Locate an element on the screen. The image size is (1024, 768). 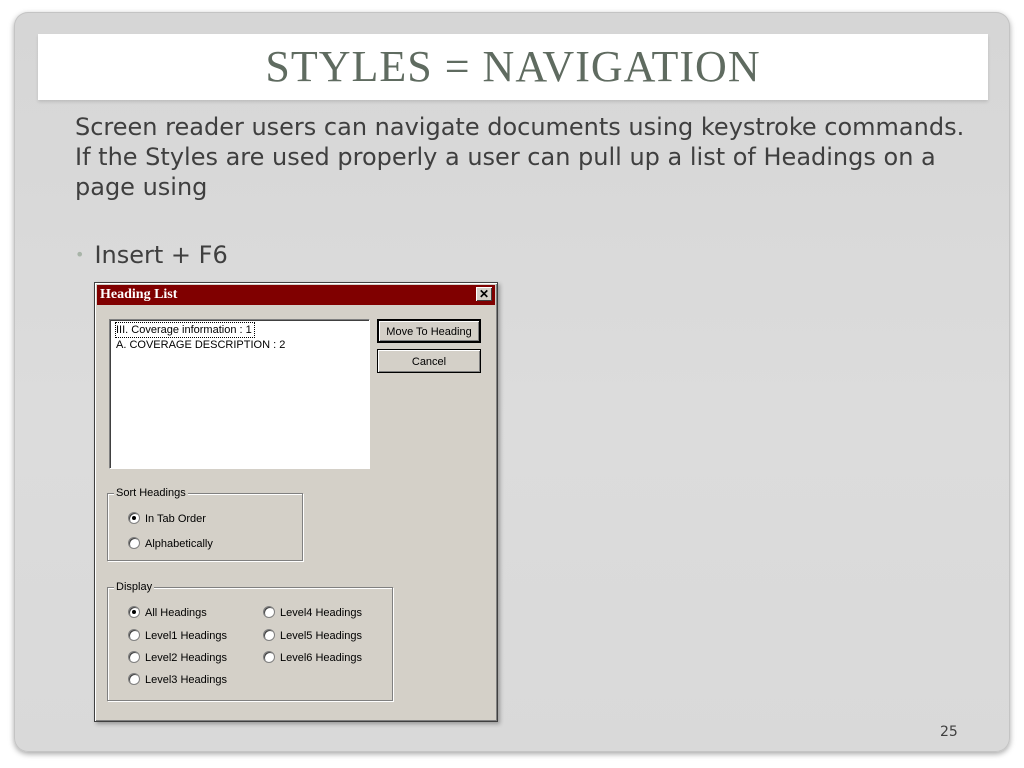
bullet-text: Insert + F6 is located at coordinates (161, 255).